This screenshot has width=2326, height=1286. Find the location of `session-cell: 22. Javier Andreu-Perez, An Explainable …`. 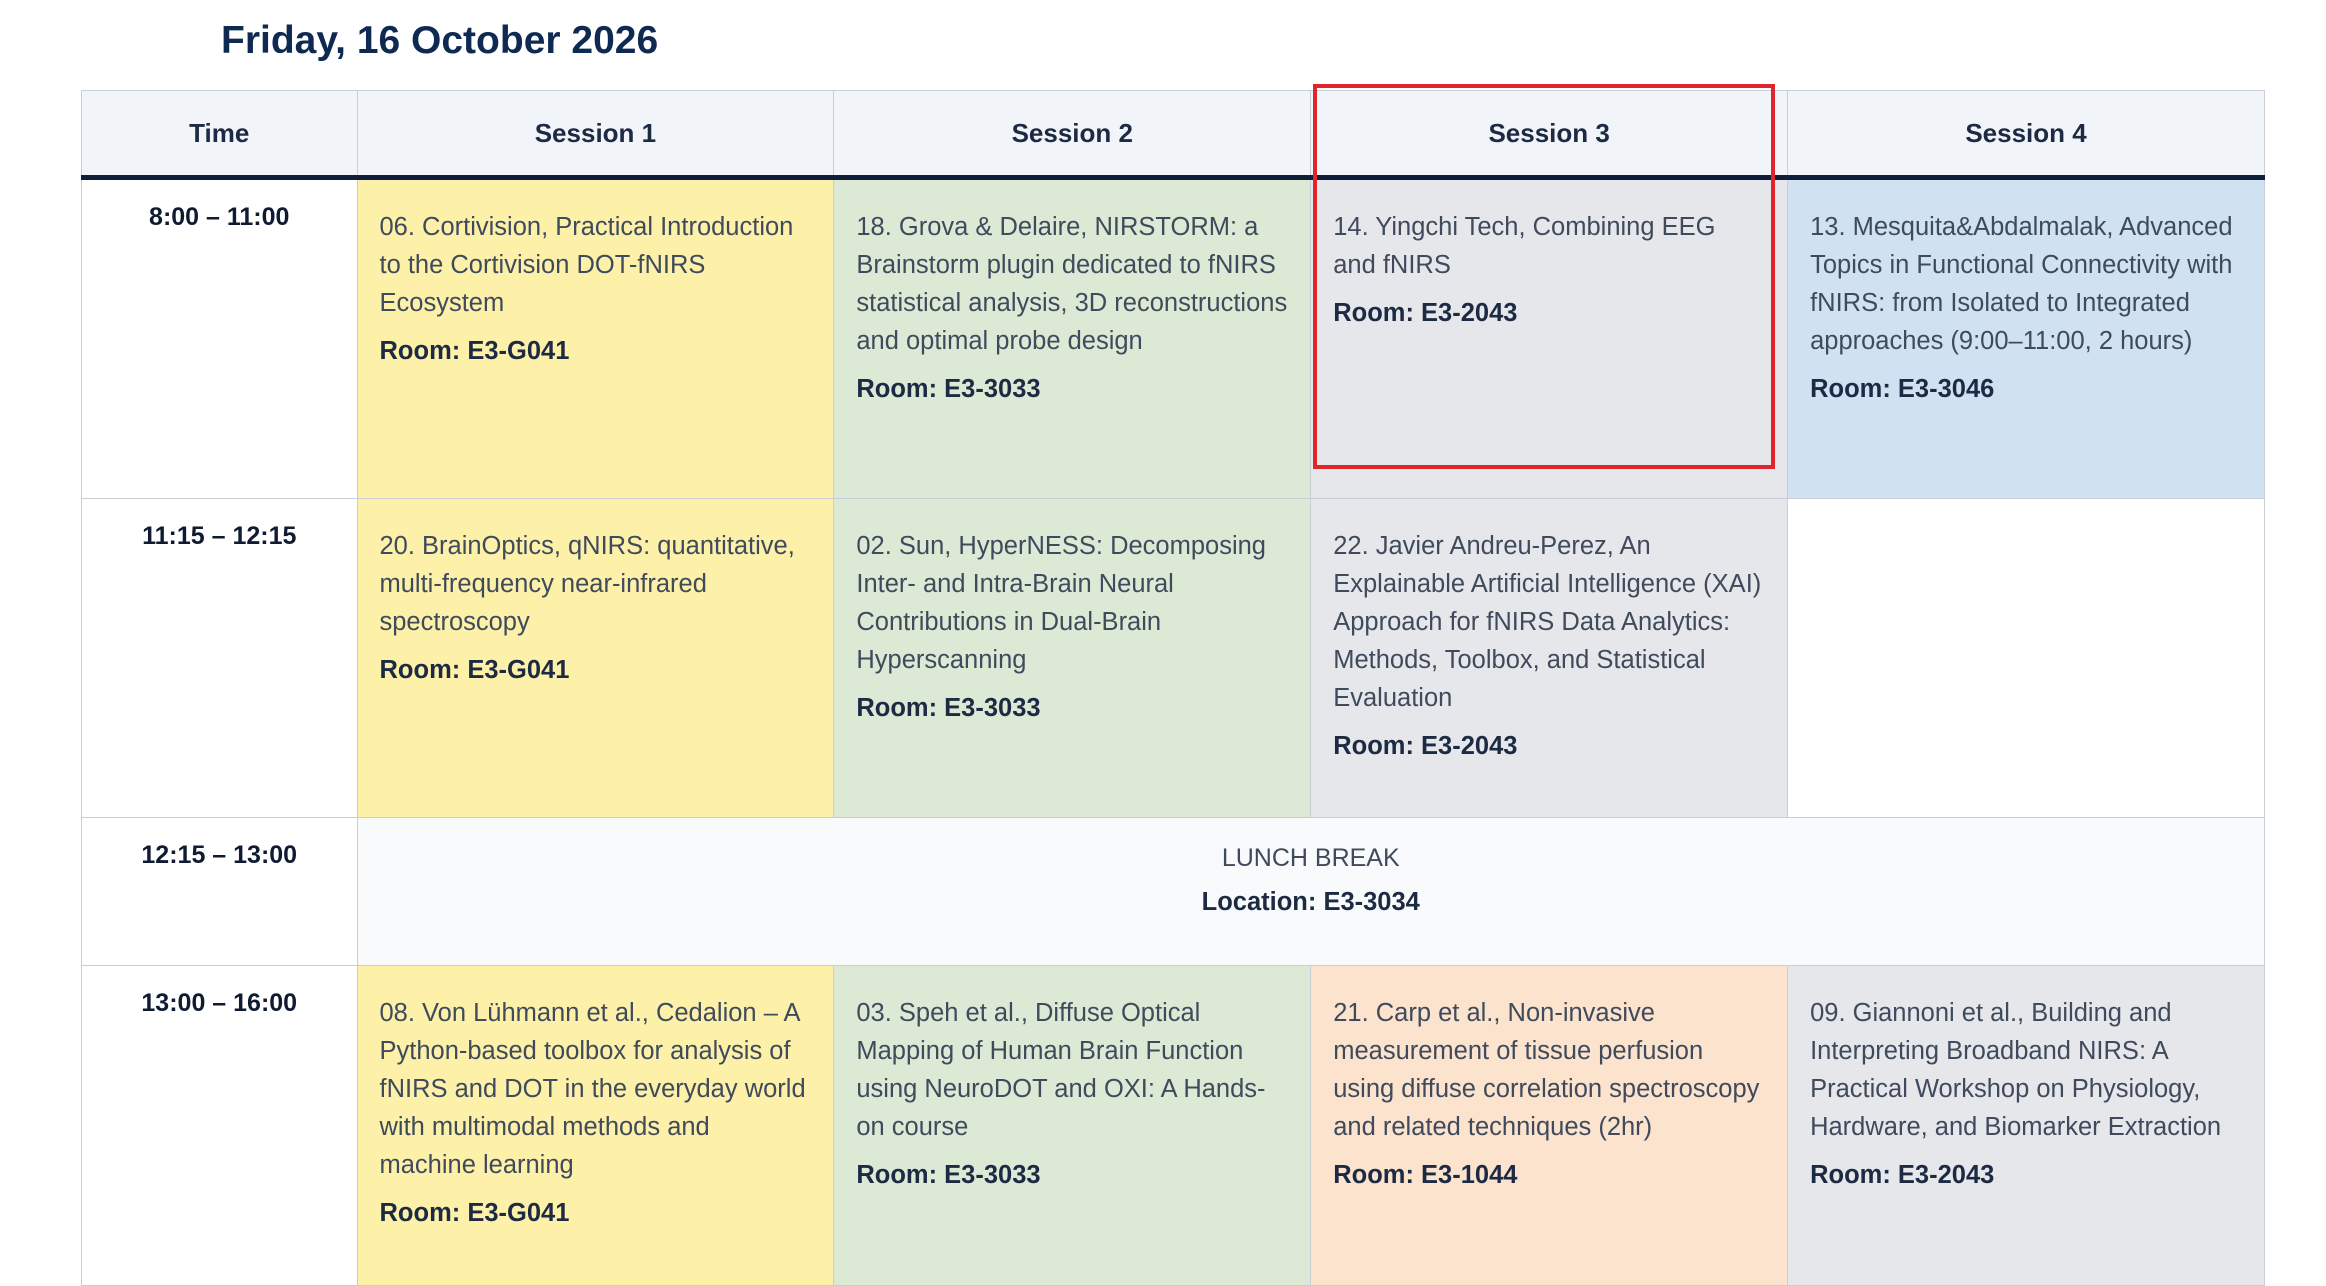

session-cell: 22. Javier Andreu-Perez, An Explainable … is located at coordinates (1549, 658).